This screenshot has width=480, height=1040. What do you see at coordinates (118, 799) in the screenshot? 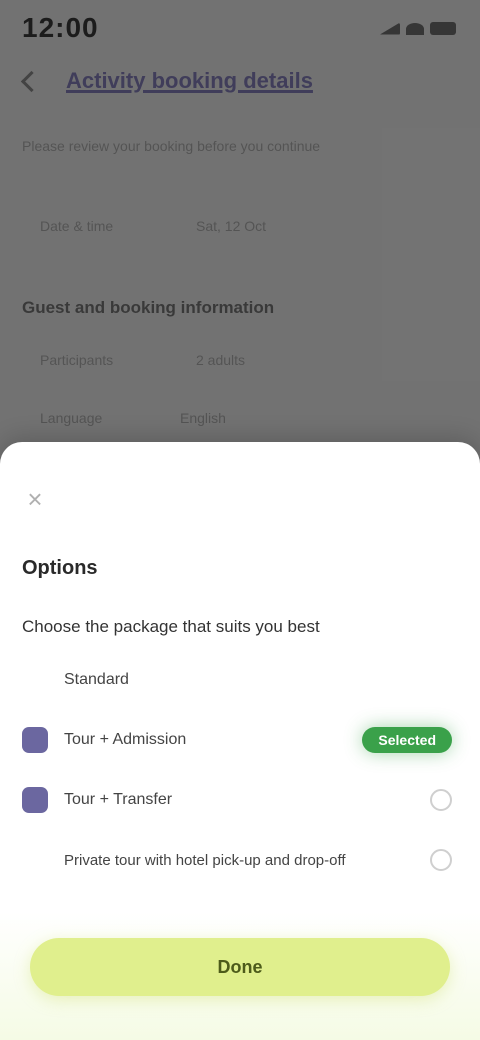
I see `option-label: Tour + Transfer` at bounding box center [118, 799].